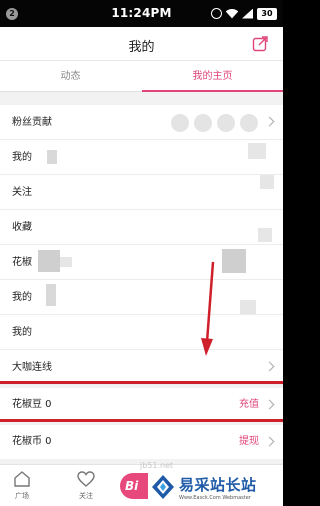 This screenshot has width=320, height=506. Describe the element at coordinates (141, 13) in the screenshot. I see `status-bar: 2 11:24PM 30` at that location.